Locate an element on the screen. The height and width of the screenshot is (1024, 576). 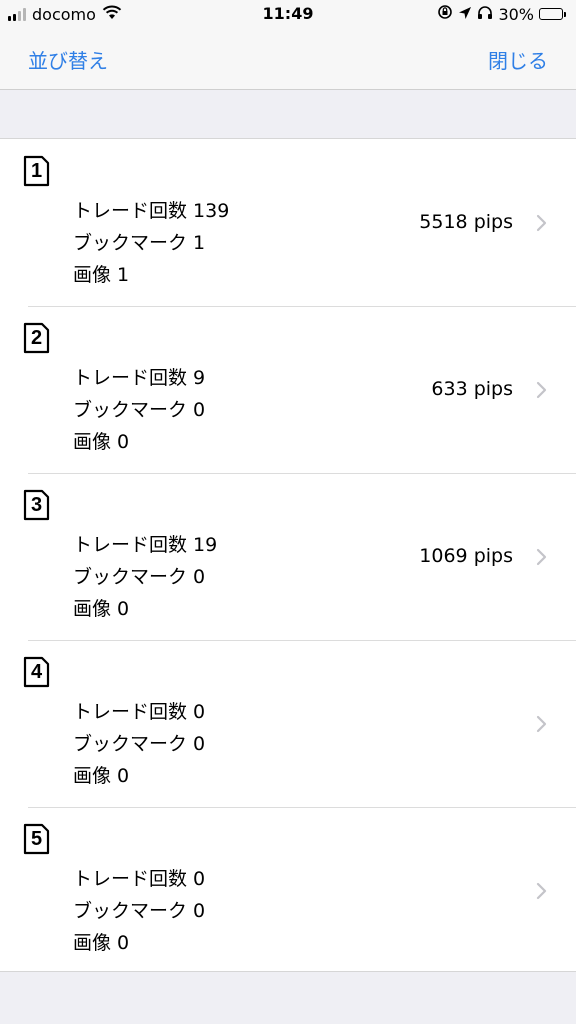
number-label: 2 is located at coordinates (36, 338).